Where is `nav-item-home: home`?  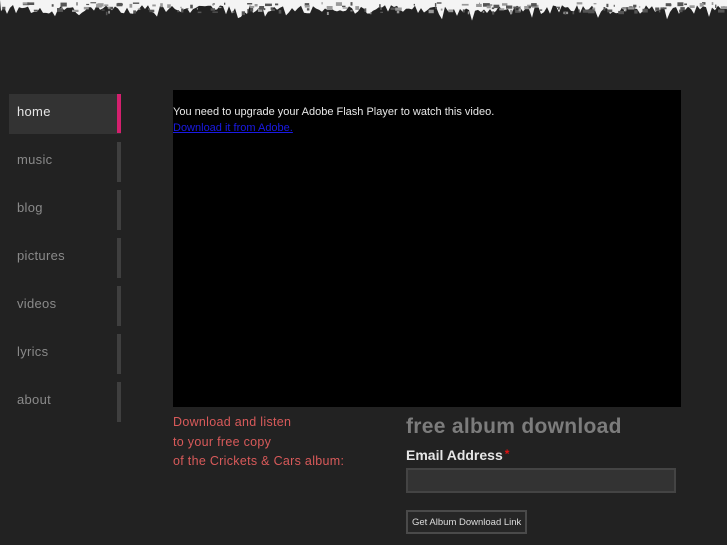 nav-item-home: home is located at coordinates (65, 114).